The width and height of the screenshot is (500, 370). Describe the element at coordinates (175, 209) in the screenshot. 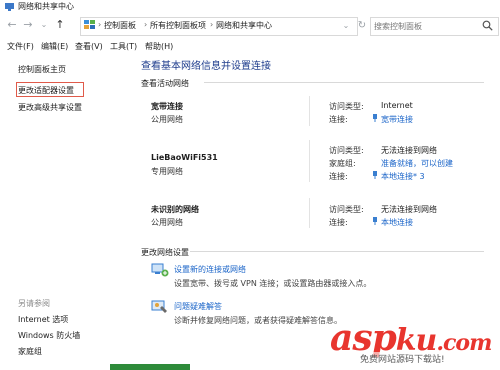

I see `network-name: 未识别的网络` at that location.